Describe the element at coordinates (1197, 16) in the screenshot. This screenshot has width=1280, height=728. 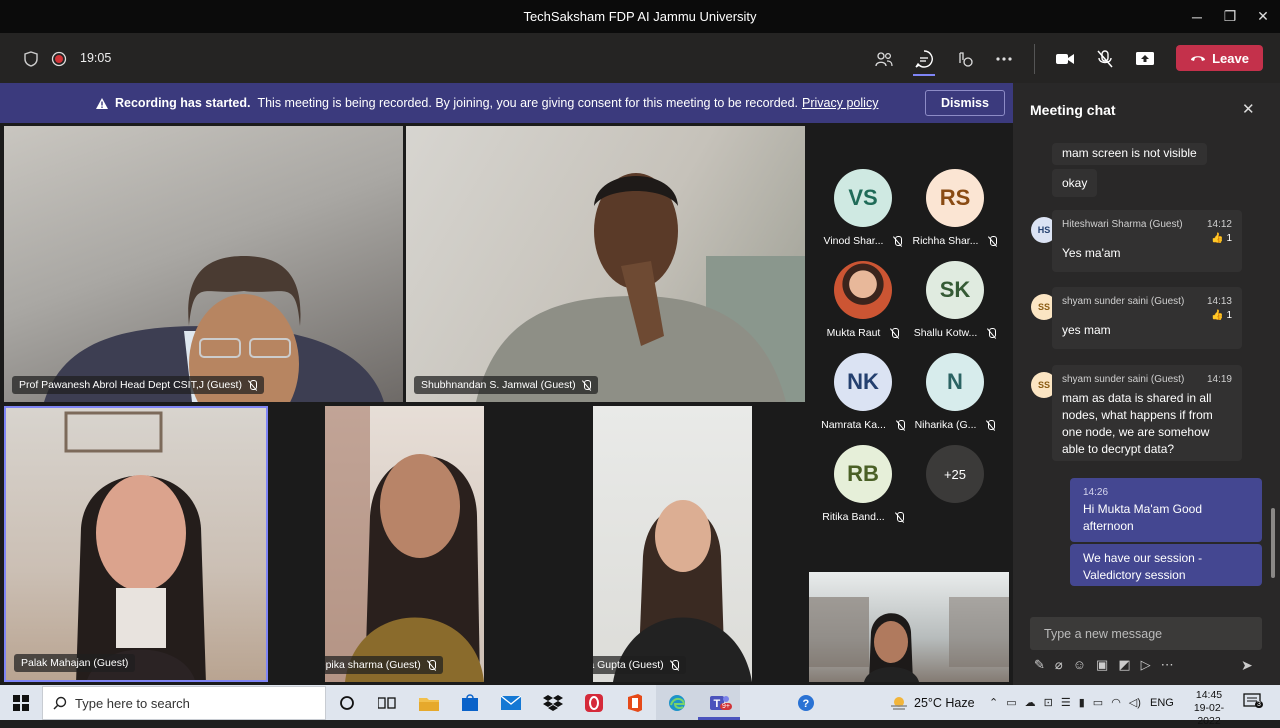
I see `minimize-button: ─` at that location.